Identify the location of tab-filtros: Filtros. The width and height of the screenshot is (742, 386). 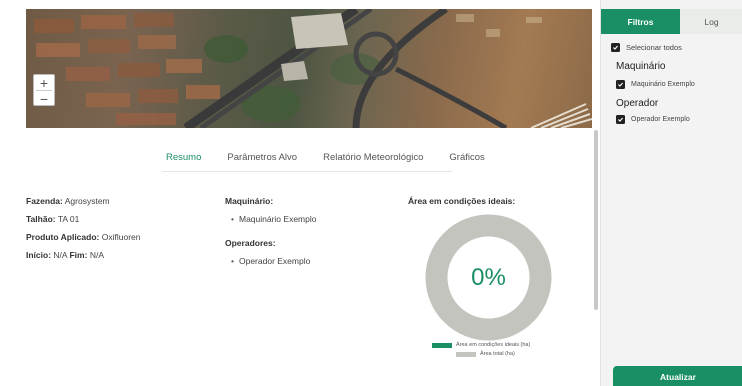
(640, 21).